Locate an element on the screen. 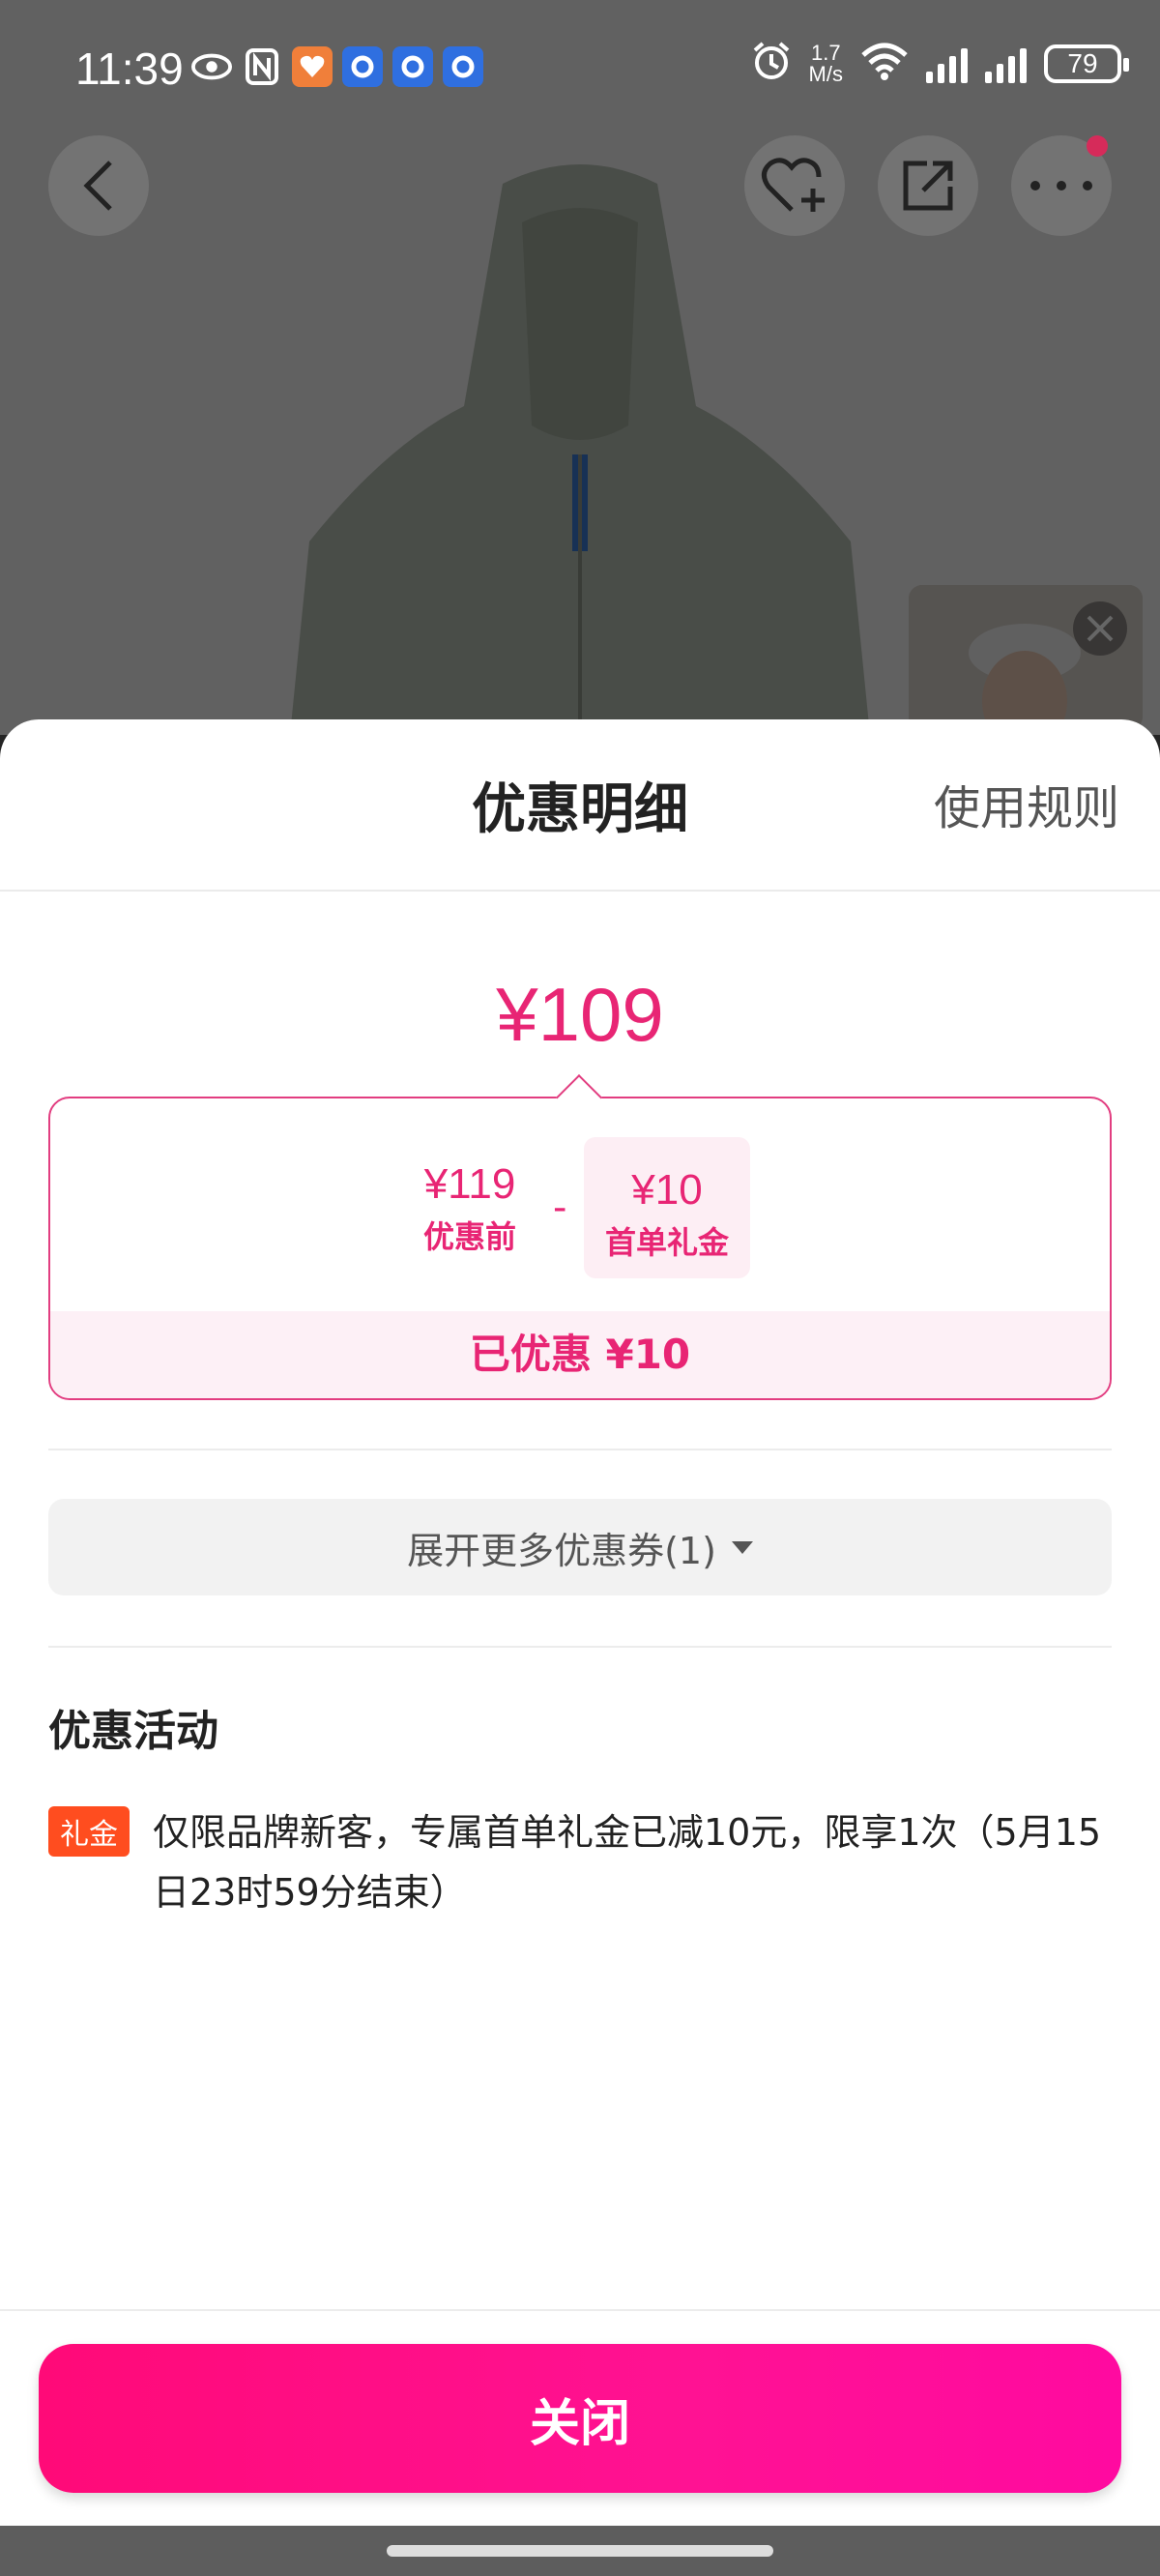 Image resolution: width=1160 pixels, height=2576 pixels. notification-icons is located at coordinates (337, 66).